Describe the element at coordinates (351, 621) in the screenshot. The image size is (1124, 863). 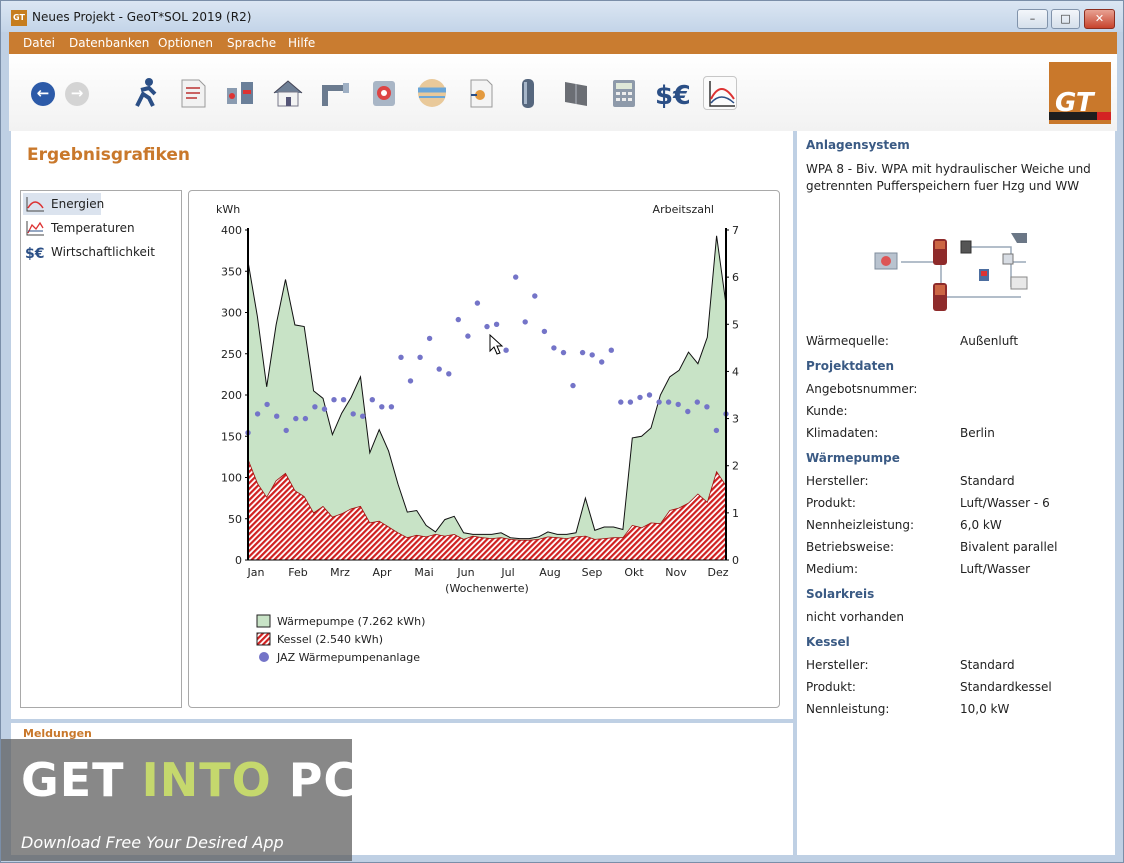
I see `legend-label-waermepumpe: Wärmepumpe (7.262 kWh)` at that location.